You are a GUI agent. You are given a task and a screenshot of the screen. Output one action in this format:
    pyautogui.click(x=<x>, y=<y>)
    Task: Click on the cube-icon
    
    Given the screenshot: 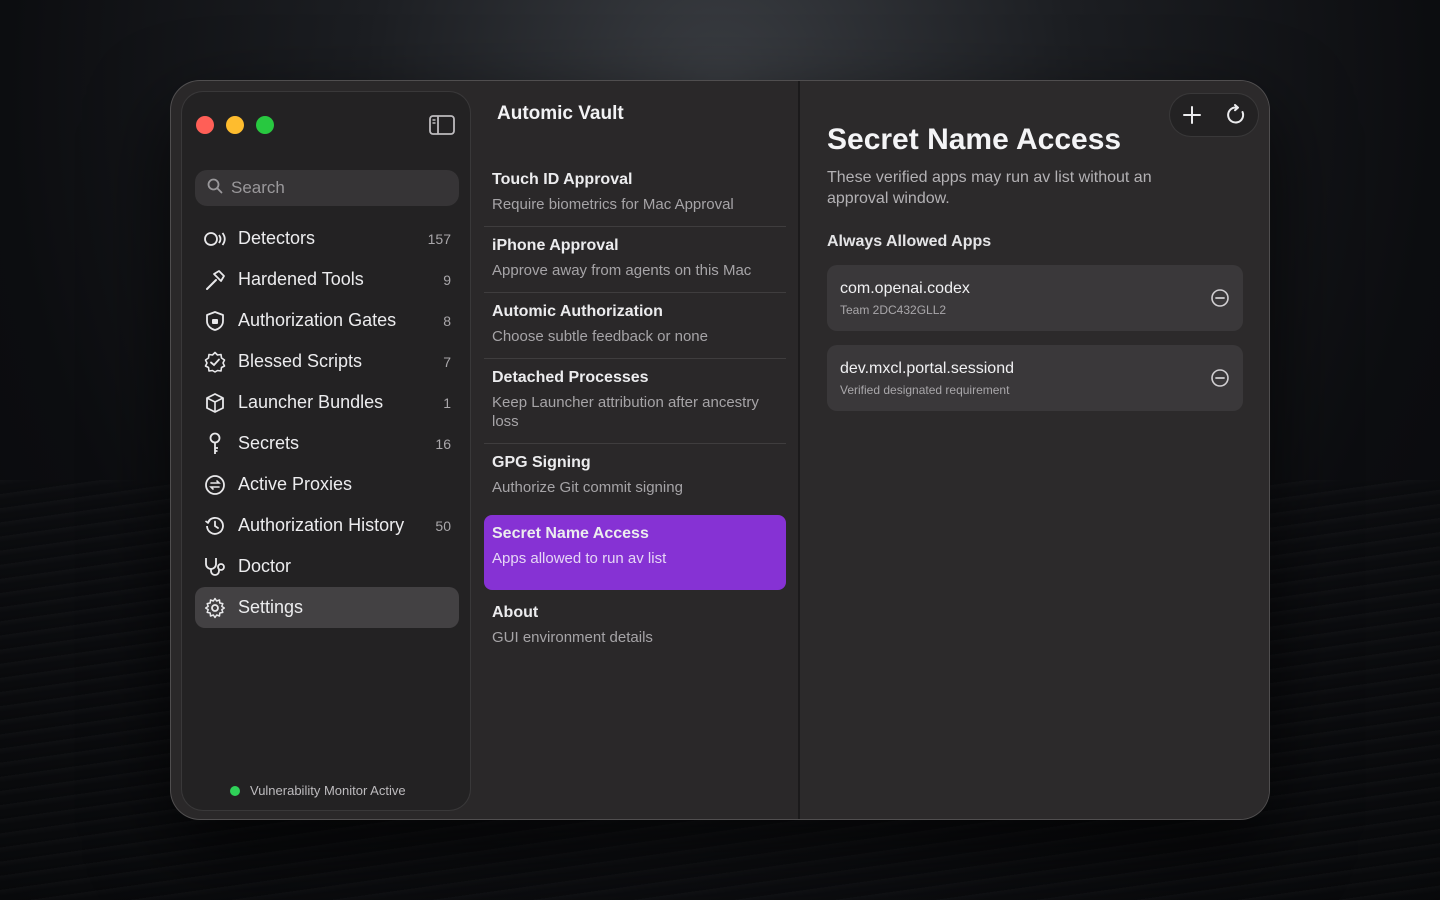 What is the action you would take?
    pyautogui.click(x=215, y=403)
    